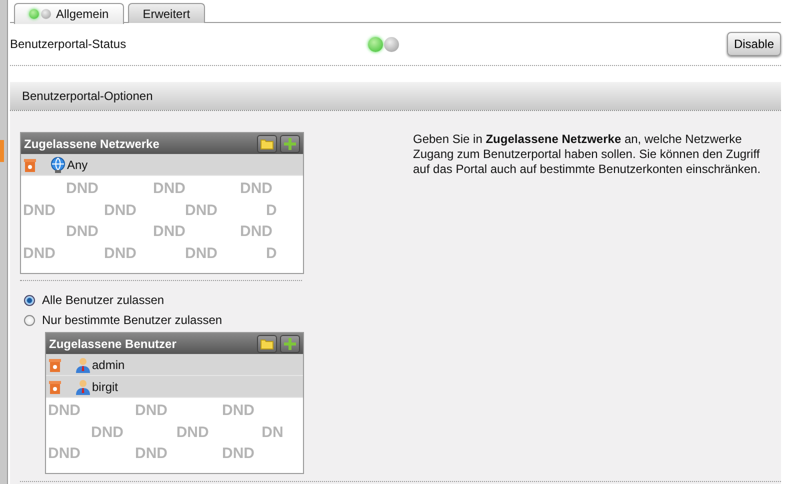 Image resolution: width=797 pixels, height=484 pixels. I want to click on description-text: Geben Sie in Zugelassene Netzwerke an, welche Netzwerke Zugang zum Benutzerportal haben sollen. Sie können den Zugriff auf das Portal auch auf bestimmte Benutzerkonten einschränken., so click(587, 155).